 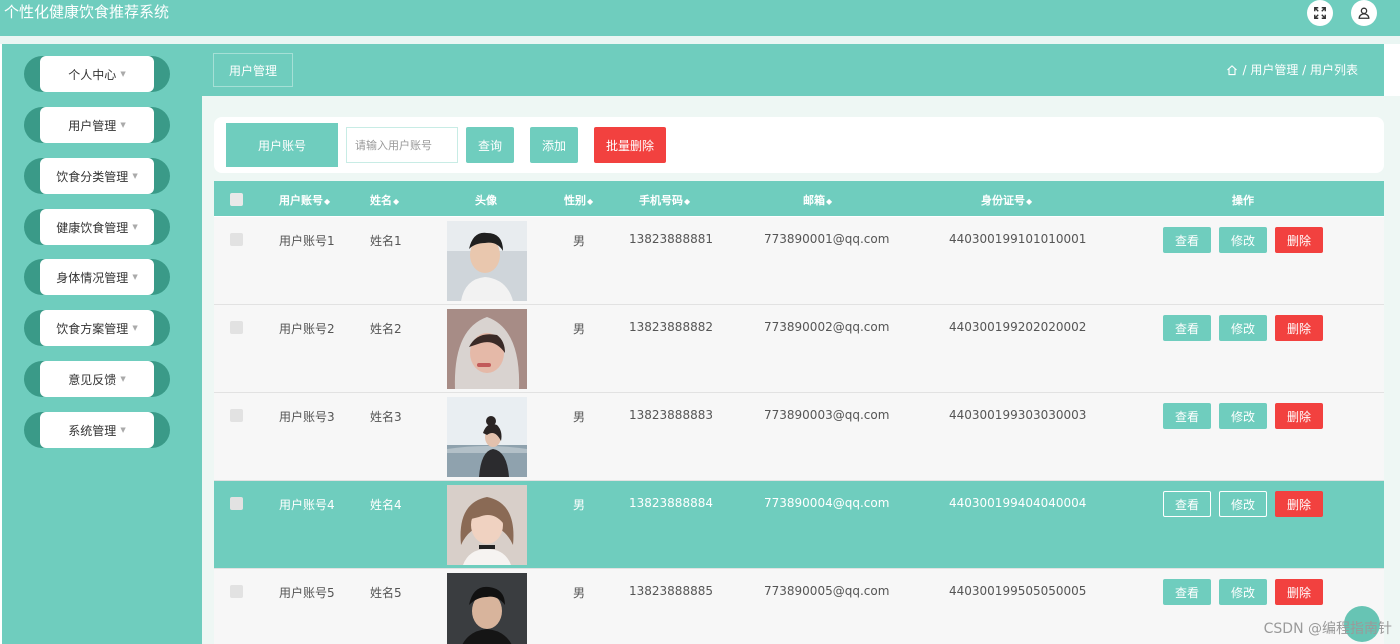 I want to click on batch-delete-button: 批量删除, so click(x=630, y=145).